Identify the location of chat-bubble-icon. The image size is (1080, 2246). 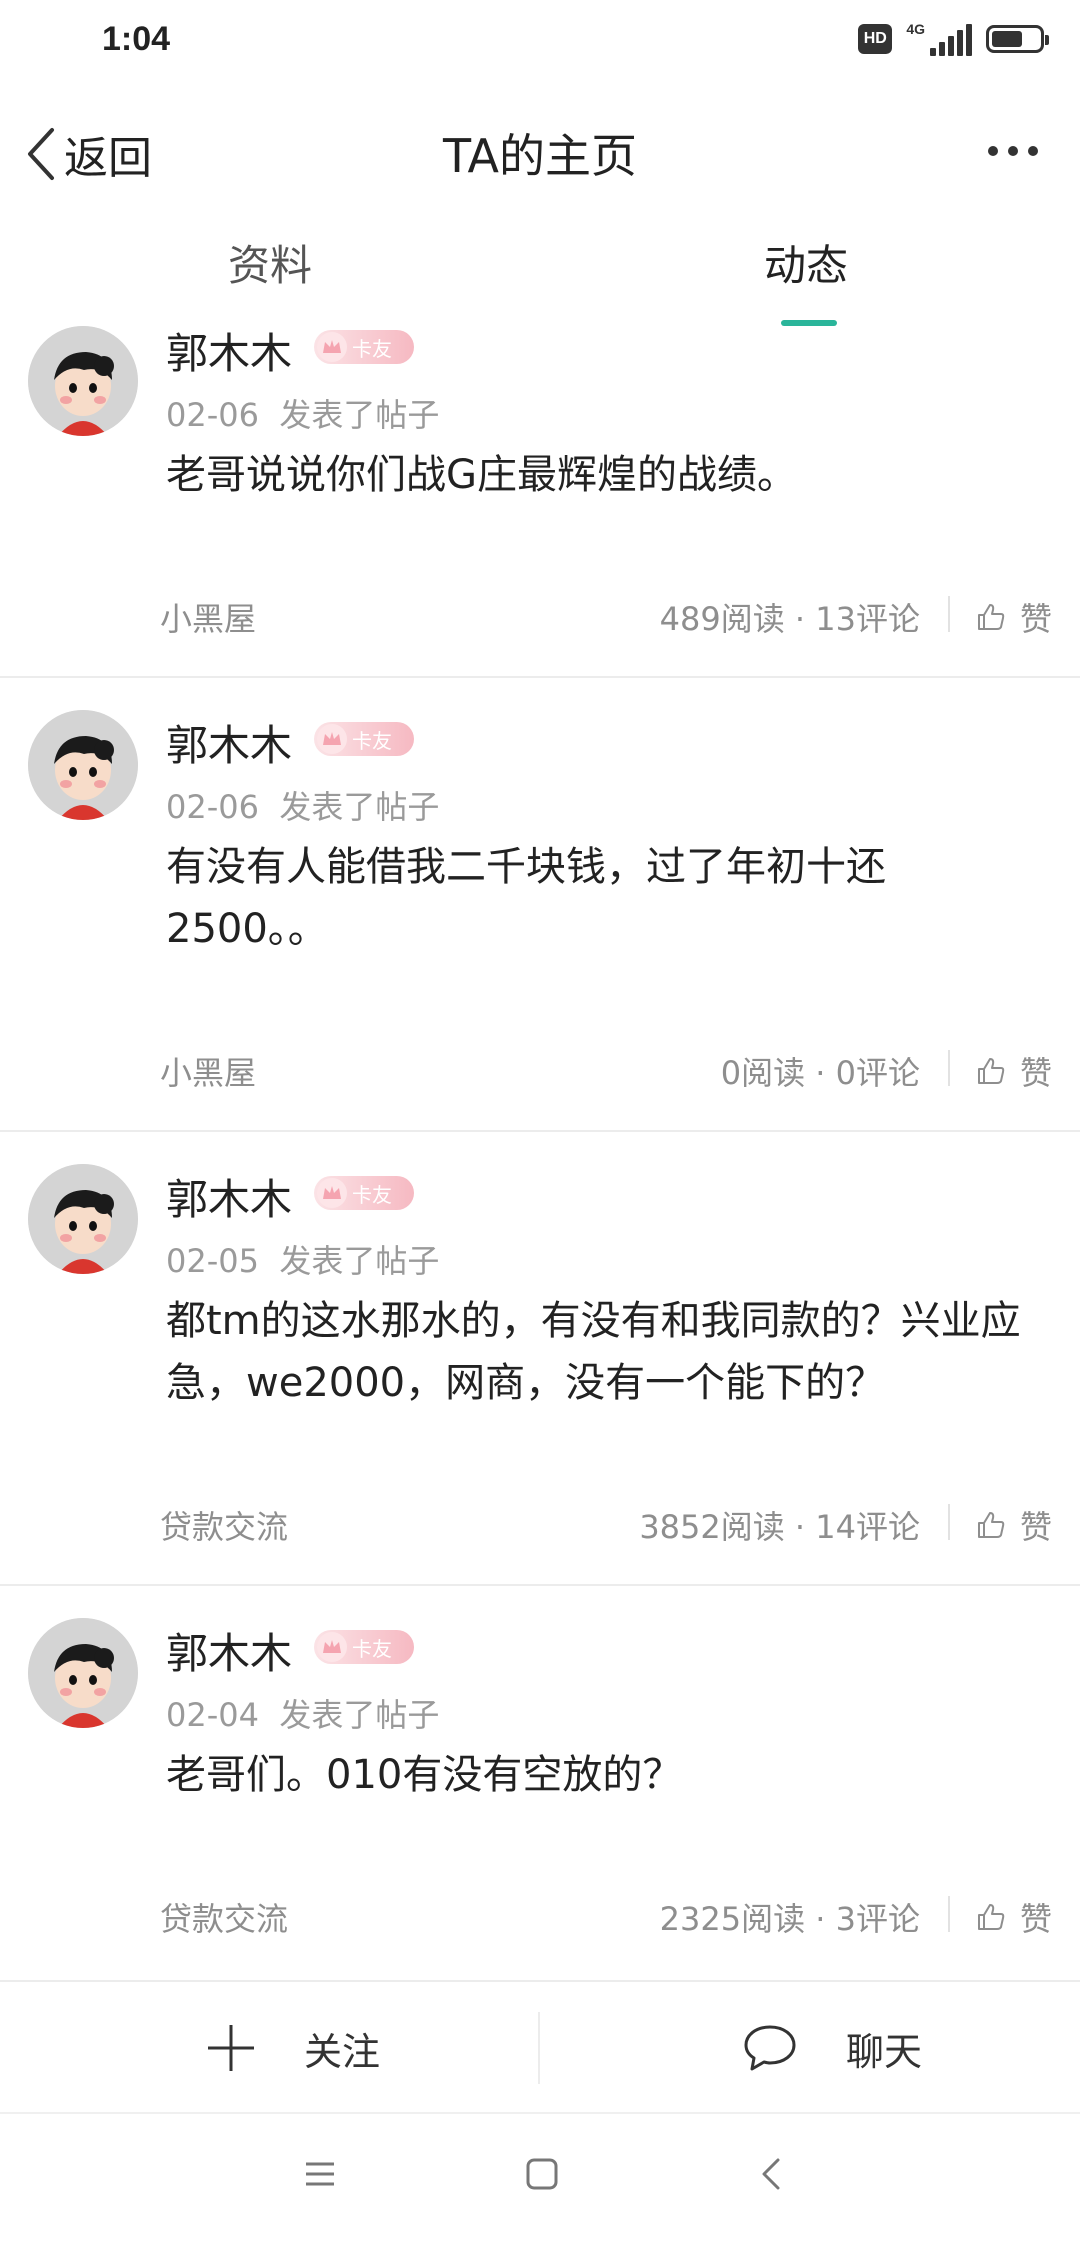
(770, 2048).